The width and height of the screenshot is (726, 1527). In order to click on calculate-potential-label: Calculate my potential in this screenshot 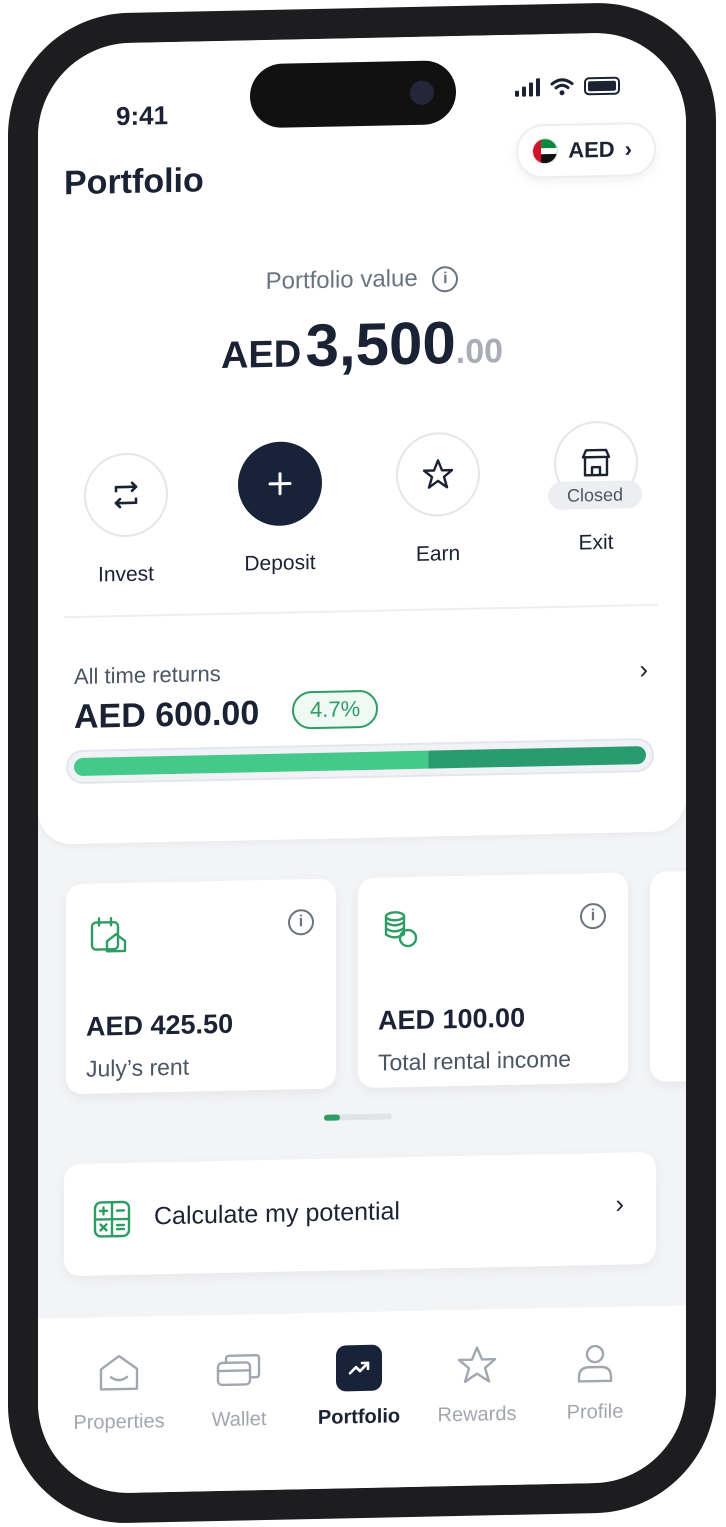, I will do `click(277, 1214)`.